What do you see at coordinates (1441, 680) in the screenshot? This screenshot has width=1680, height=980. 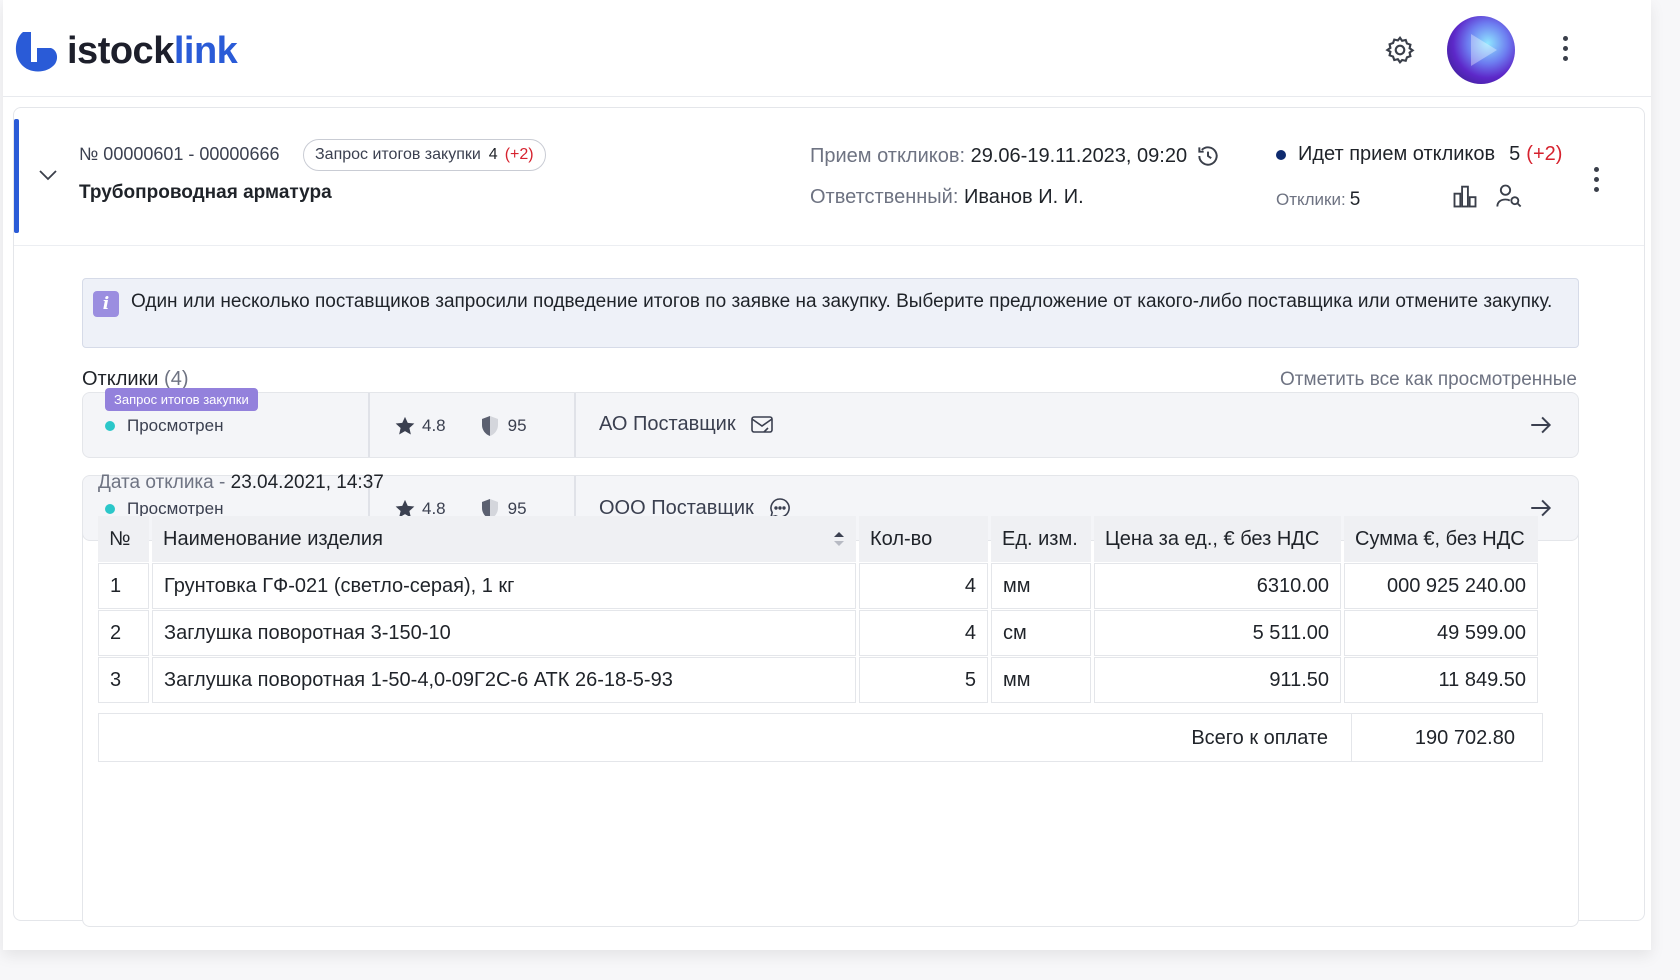 I see `cell-sum: 11 849.50` at bounding box center [1441, 680].